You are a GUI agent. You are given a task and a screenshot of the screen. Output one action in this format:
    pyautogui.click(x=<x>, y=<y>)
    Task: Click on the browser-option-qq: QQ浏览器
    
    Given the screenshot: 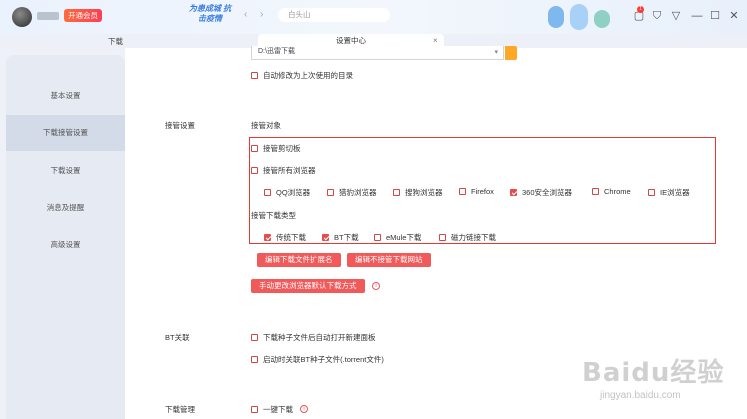 What is the action you would take?
    pyautogui.click(x=287, y=192)
    